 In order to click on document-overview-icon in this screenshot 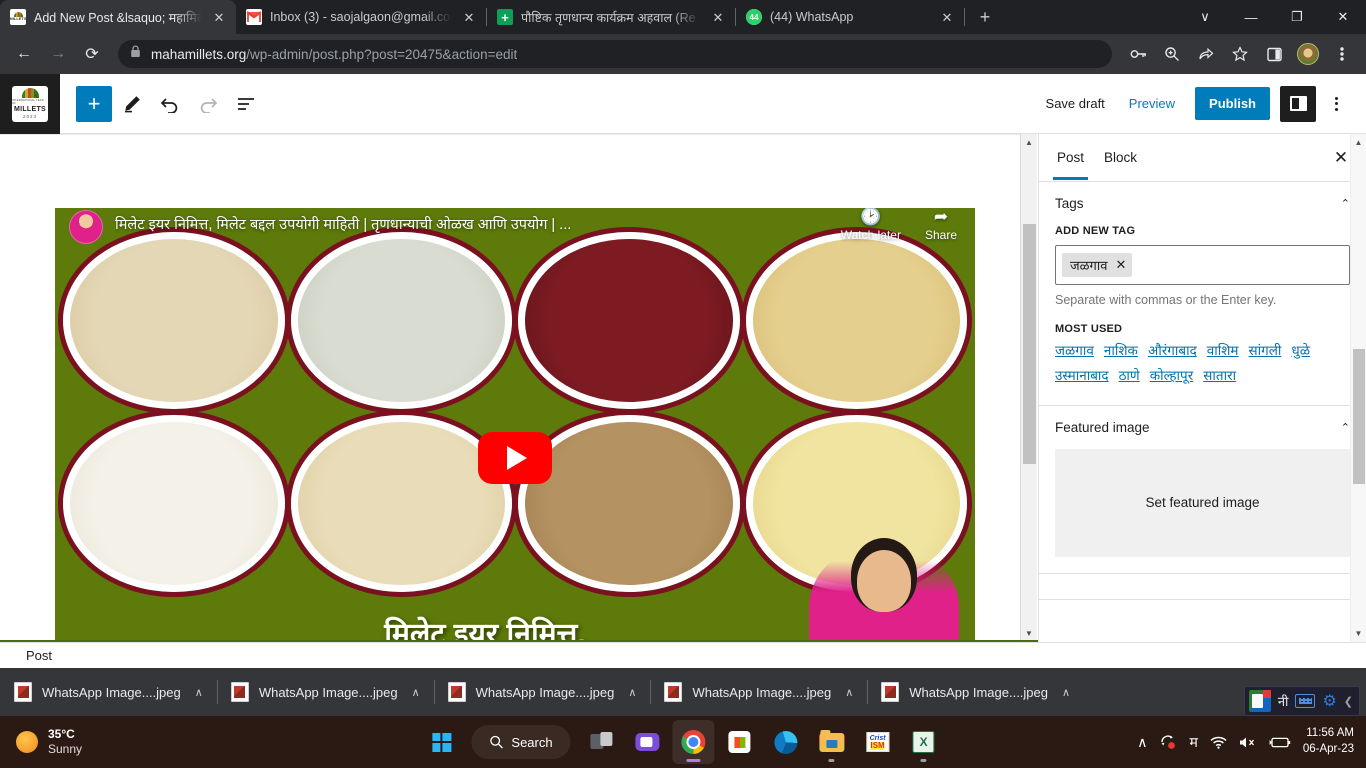, I will do `click(246, 104)`.